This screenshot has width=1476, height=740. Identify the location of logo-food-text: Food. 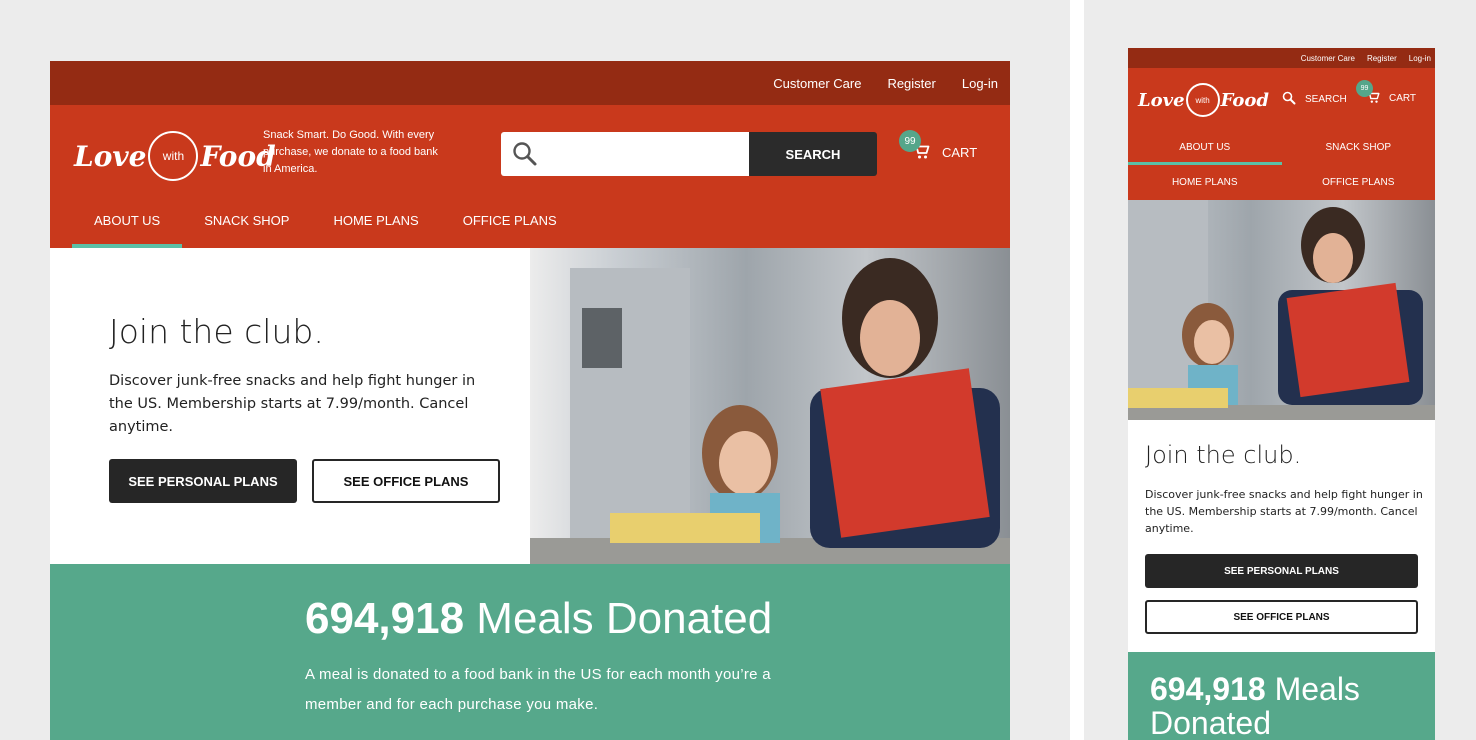
(1244, 100).